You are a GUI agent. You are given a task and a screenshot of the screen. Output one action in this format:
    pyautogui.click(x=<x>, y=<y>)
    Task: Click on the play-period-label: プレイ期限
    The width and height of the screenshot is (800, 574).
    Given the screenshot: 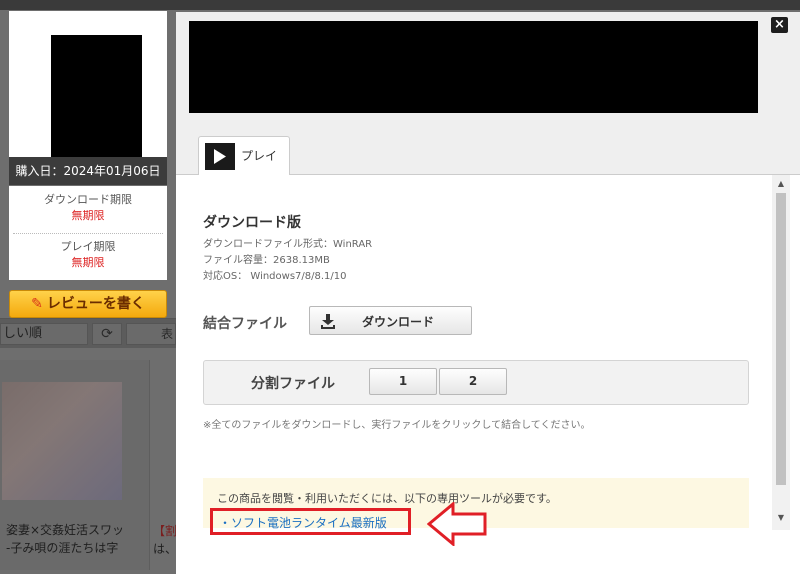 What is the action you would take?
    pyautogui.click(x=88, y=246)
    